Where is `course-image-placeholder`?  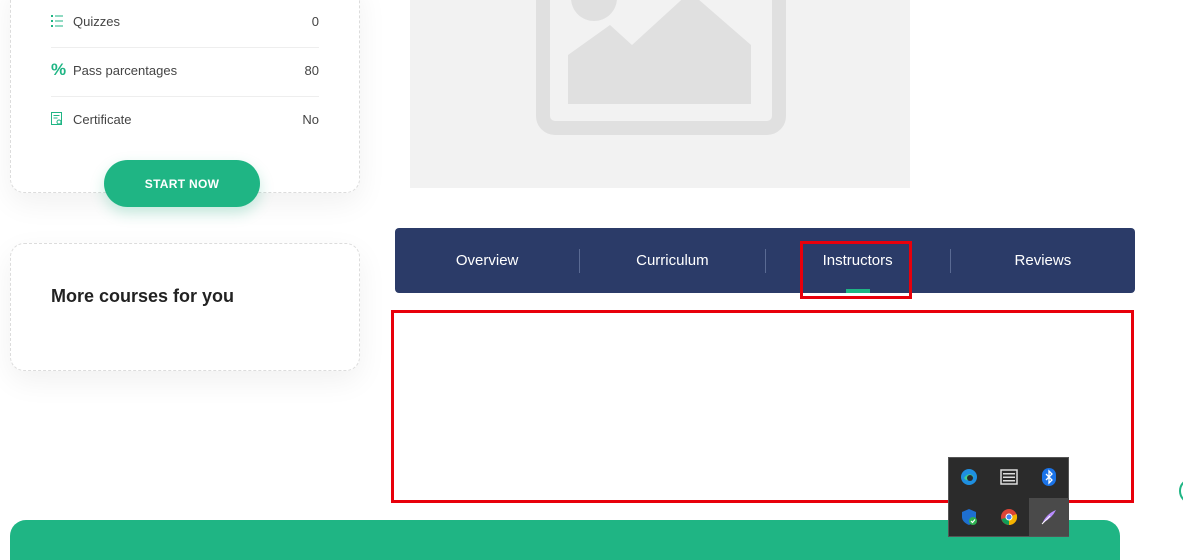 course-image-placeholder is located at coordinates (660, 94).